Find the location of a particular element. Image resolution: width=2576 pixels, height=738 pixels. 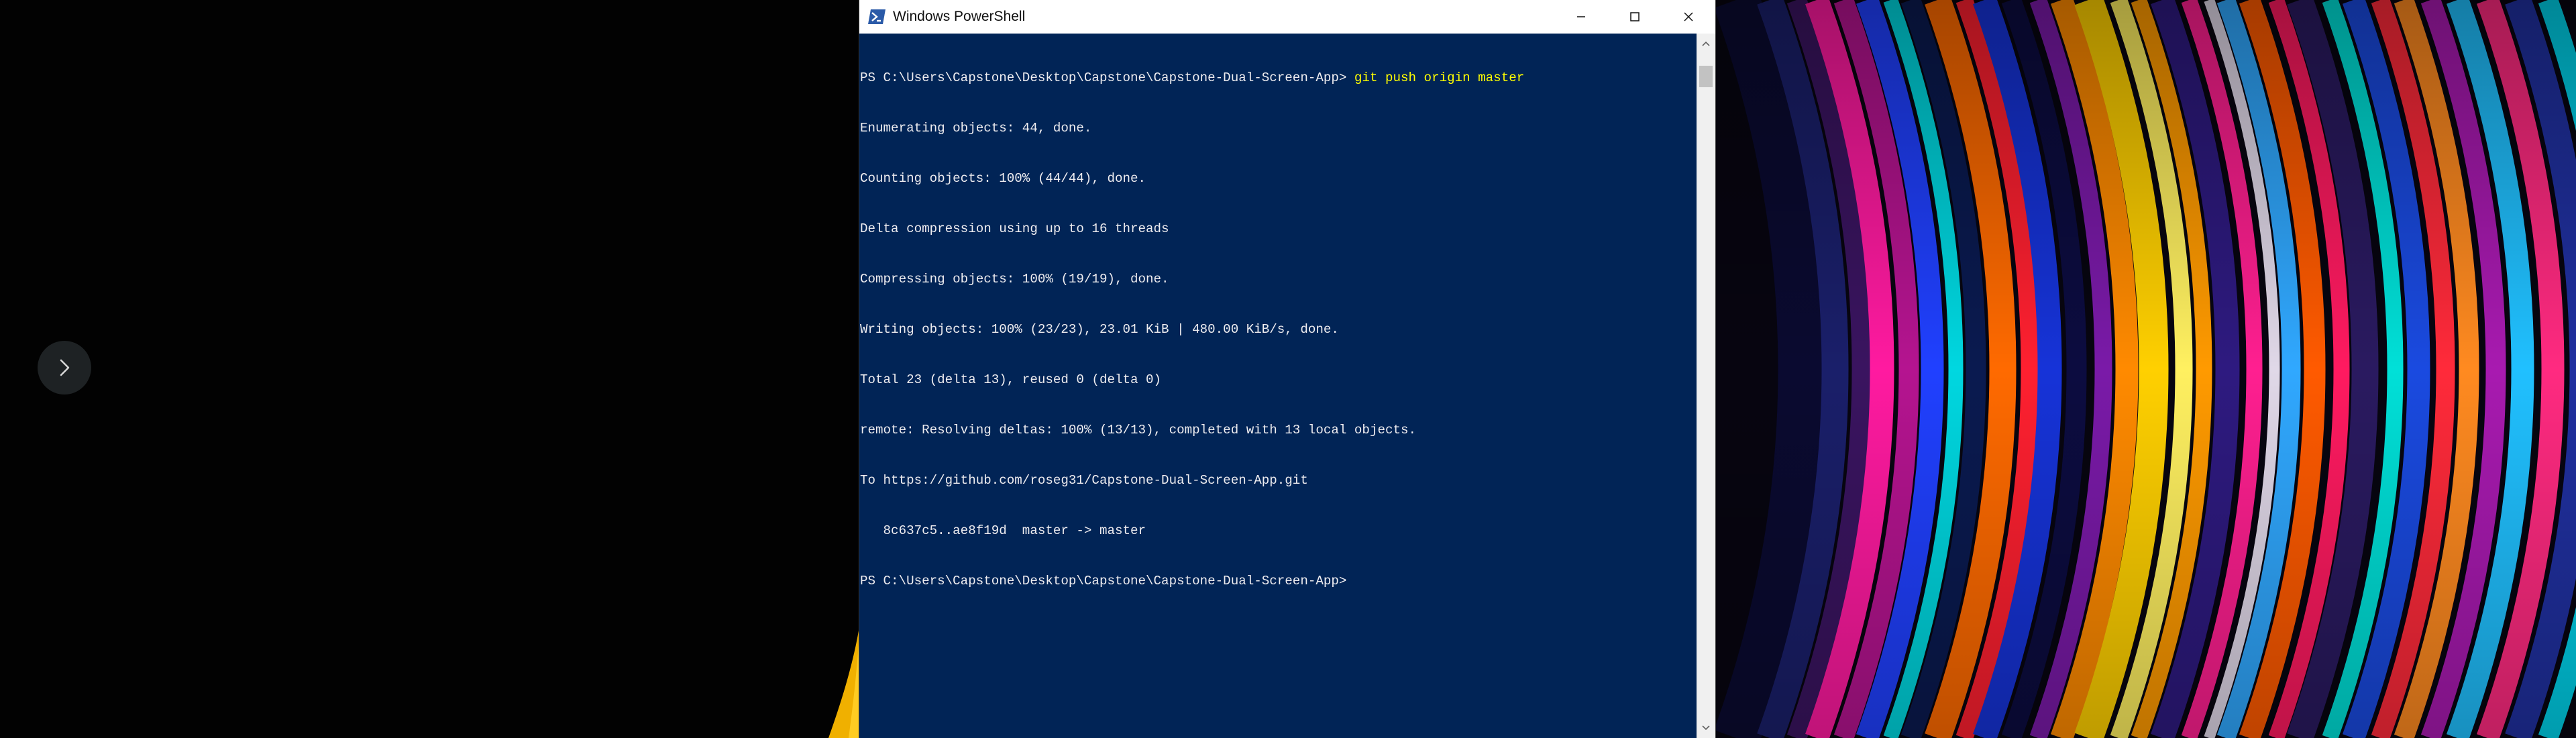

window-controls is located at coordinates (1634, 17).